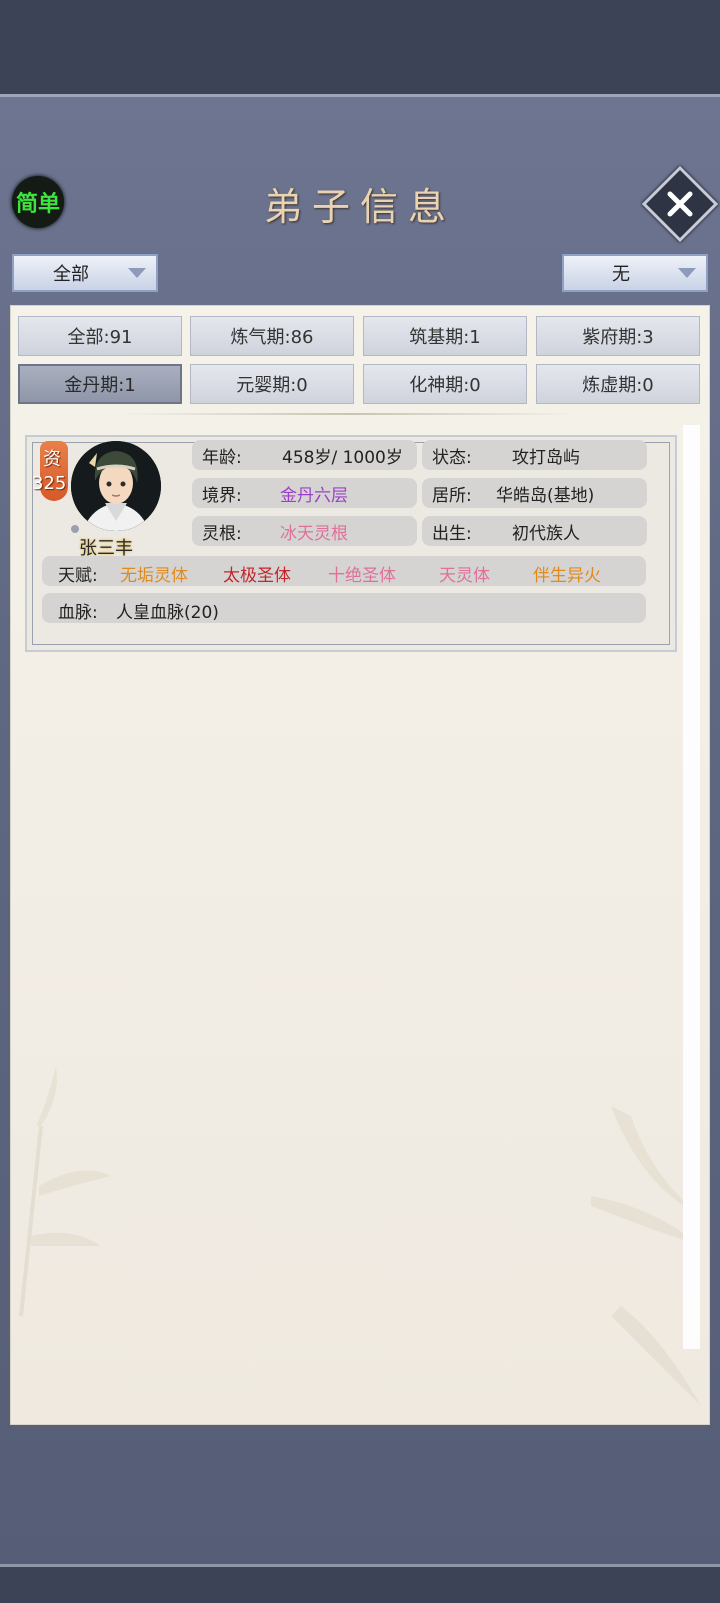  I want to click on gifts-row: 天赋: 无垢灵体 太极圣体 十绝圣体 天灵体 伴生异火, so click(344, 571).